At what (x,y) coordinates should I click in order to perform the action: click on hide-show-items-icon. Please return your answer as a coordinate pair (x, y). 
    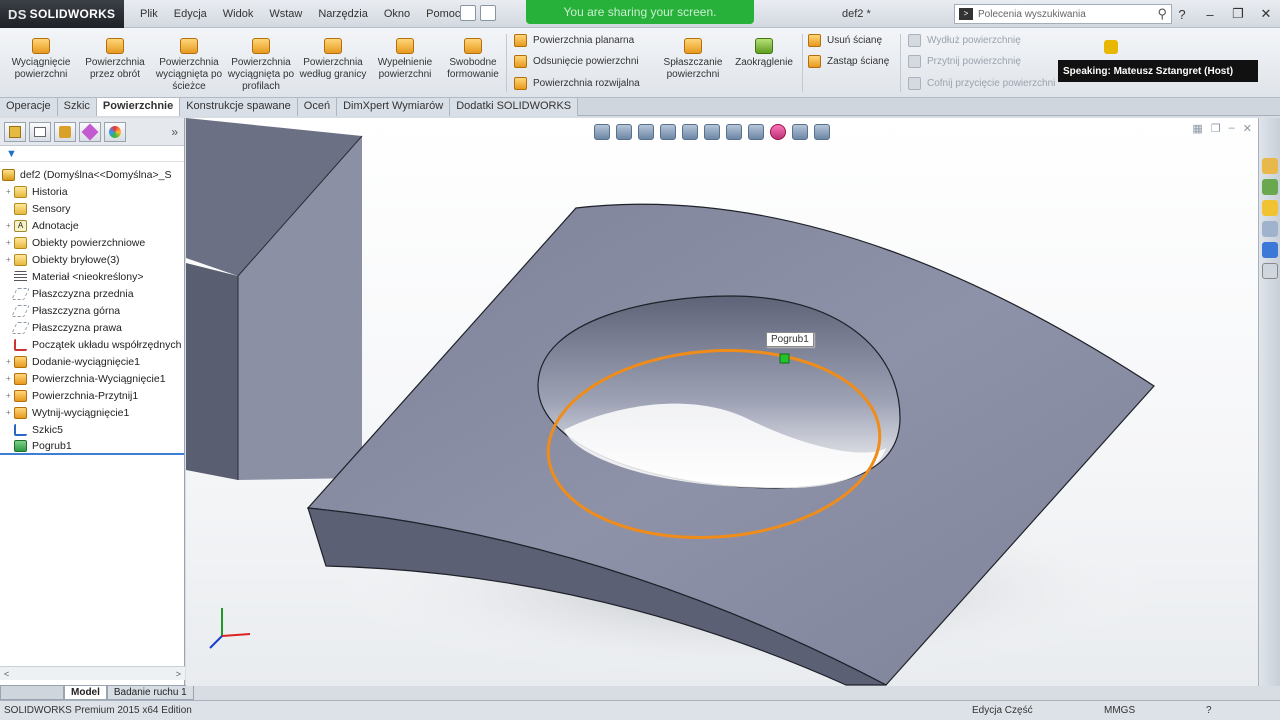
    Looking at the image, I should click on (756, 132).